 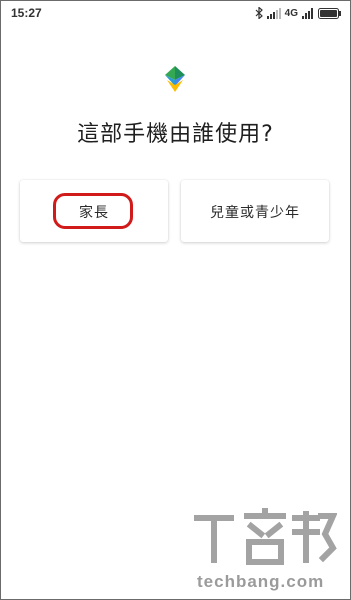 What do you see at coordinates (175, 134) in the screenshot?
I see `page-title: 這部手機由誰使用?` at bounding box center [175, 134].